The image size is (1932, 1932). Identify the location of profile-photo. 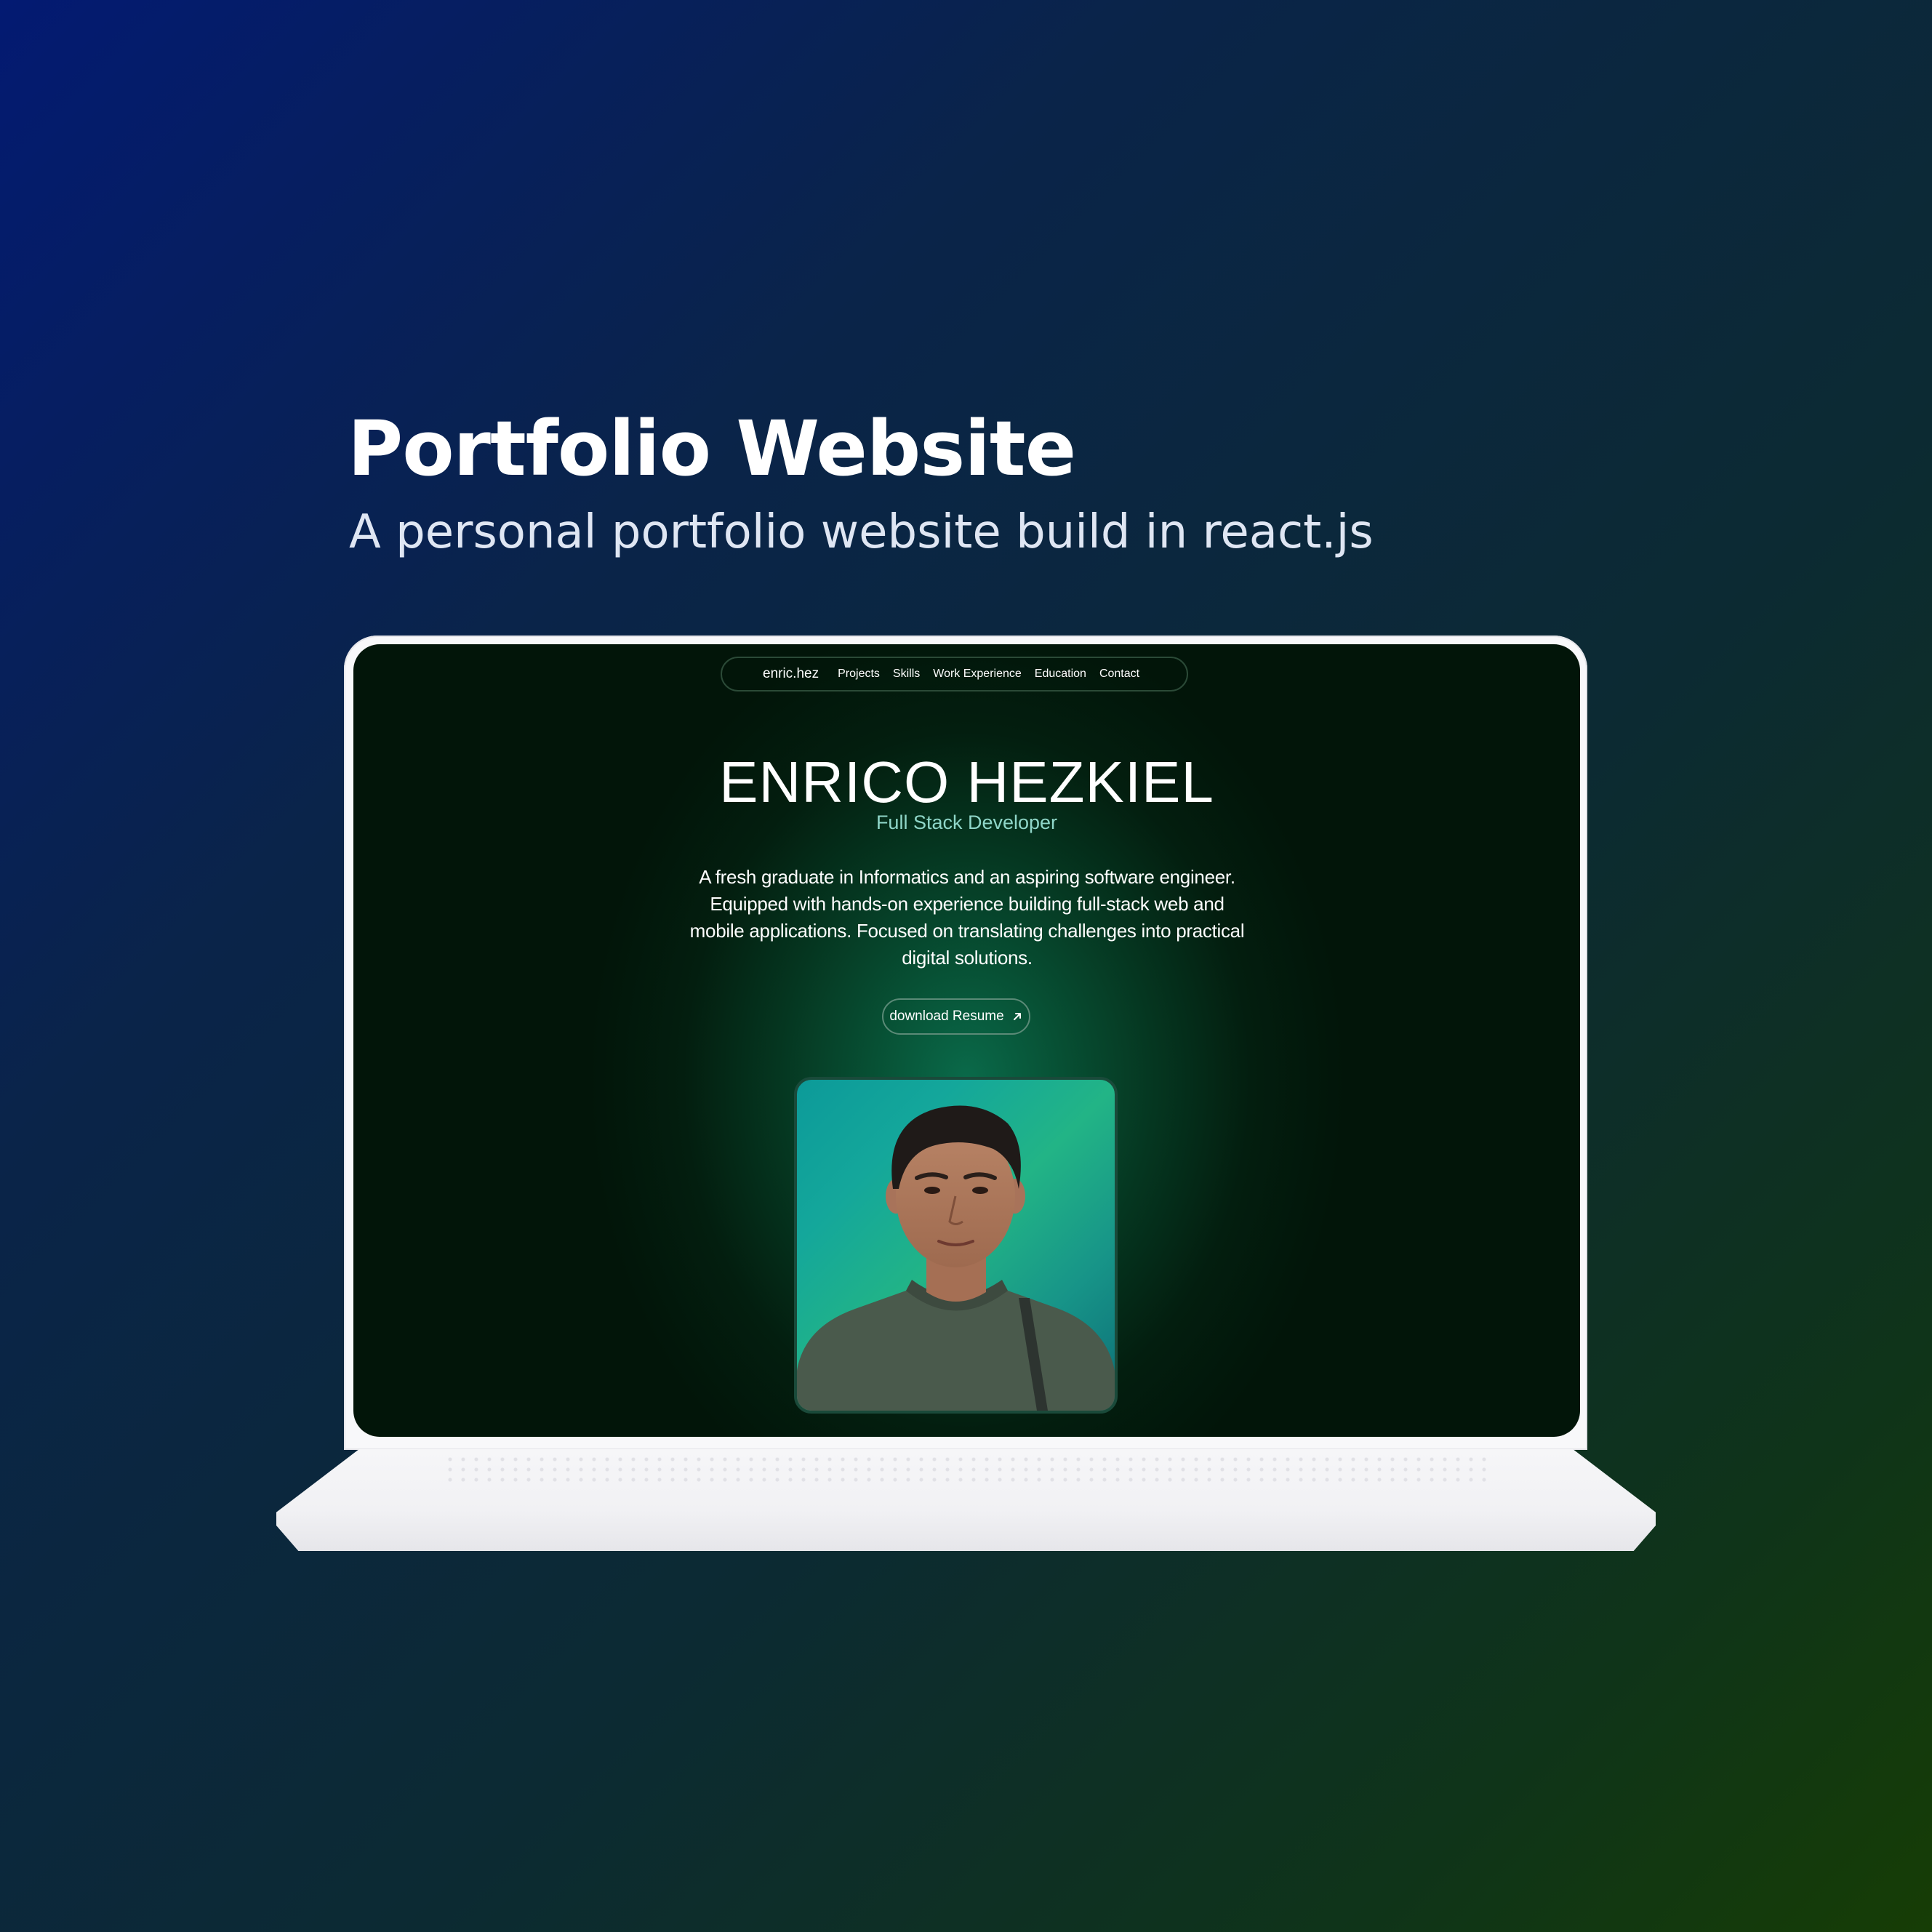
(956, 1245).